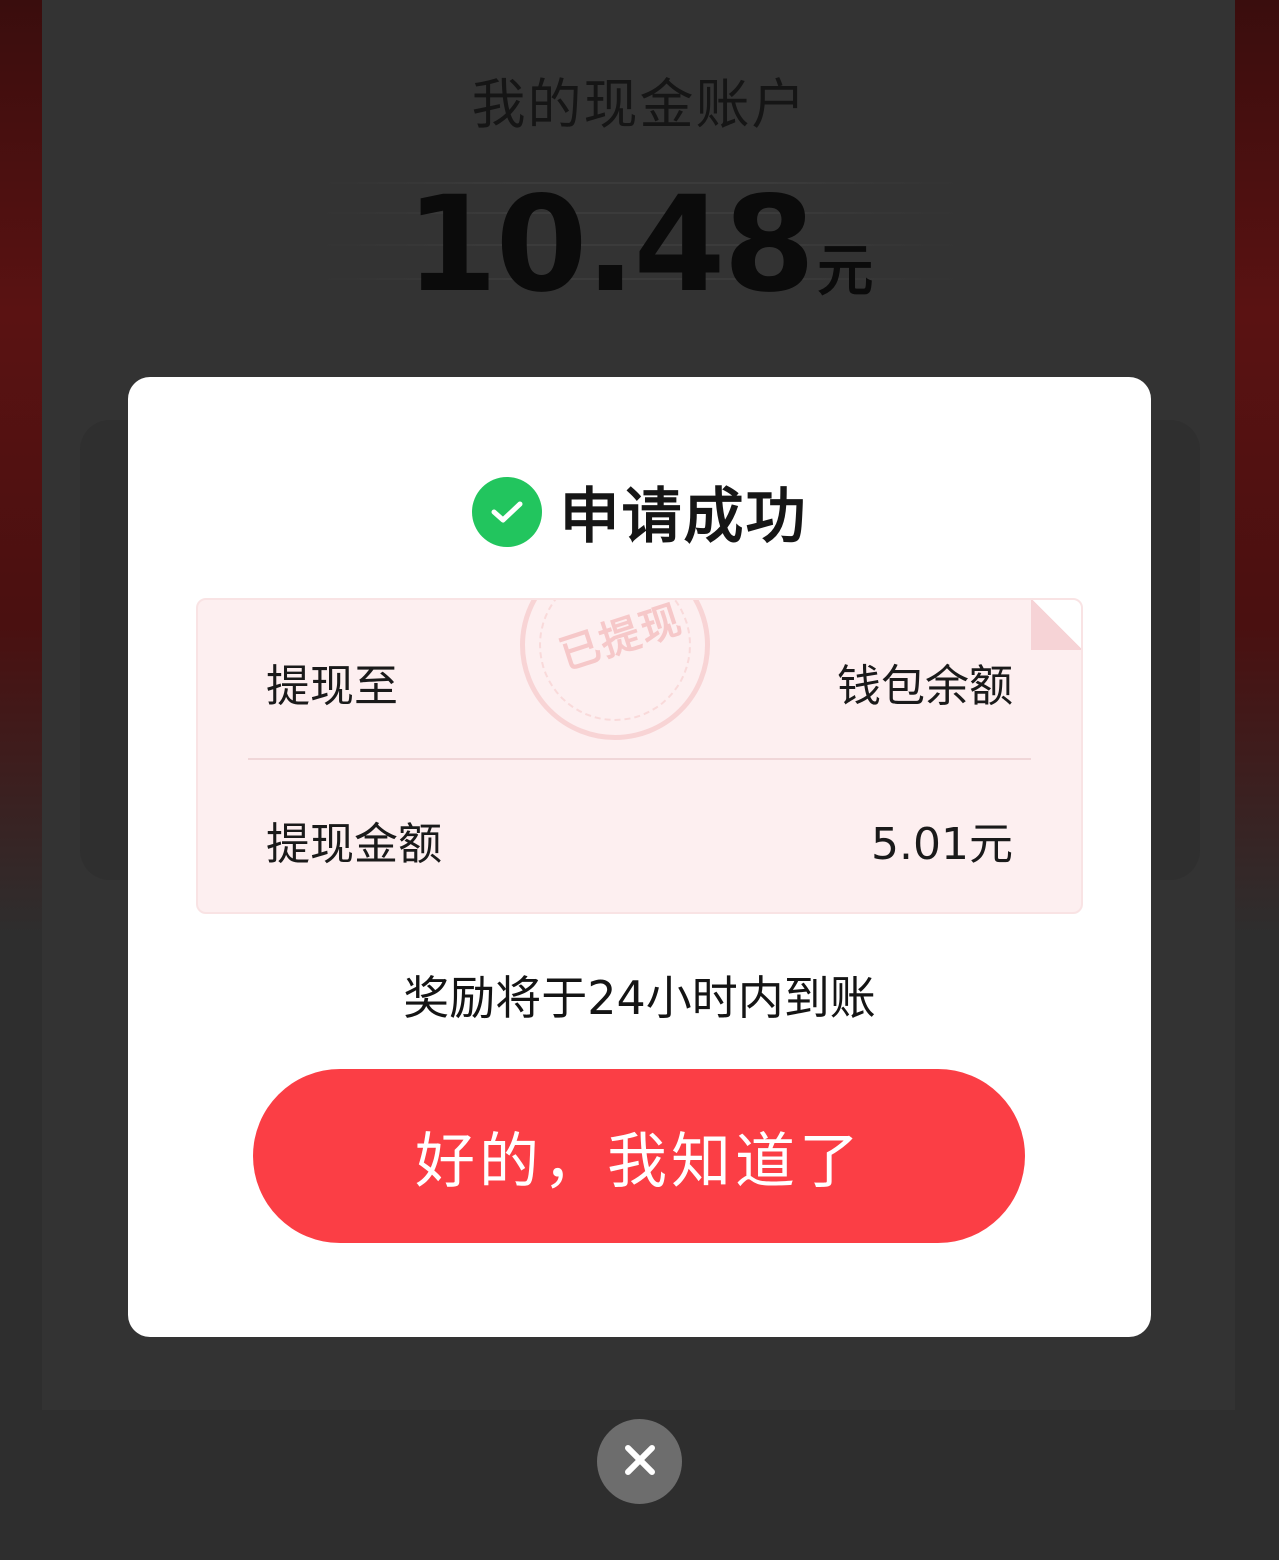 The width and height of the screenshot is (1279, 1560). What do you see at coordinates (639, 840) in the screenshot?
I see `receipt-row-amount: 提现金额 5.01元` at bounding box center [639, 840].